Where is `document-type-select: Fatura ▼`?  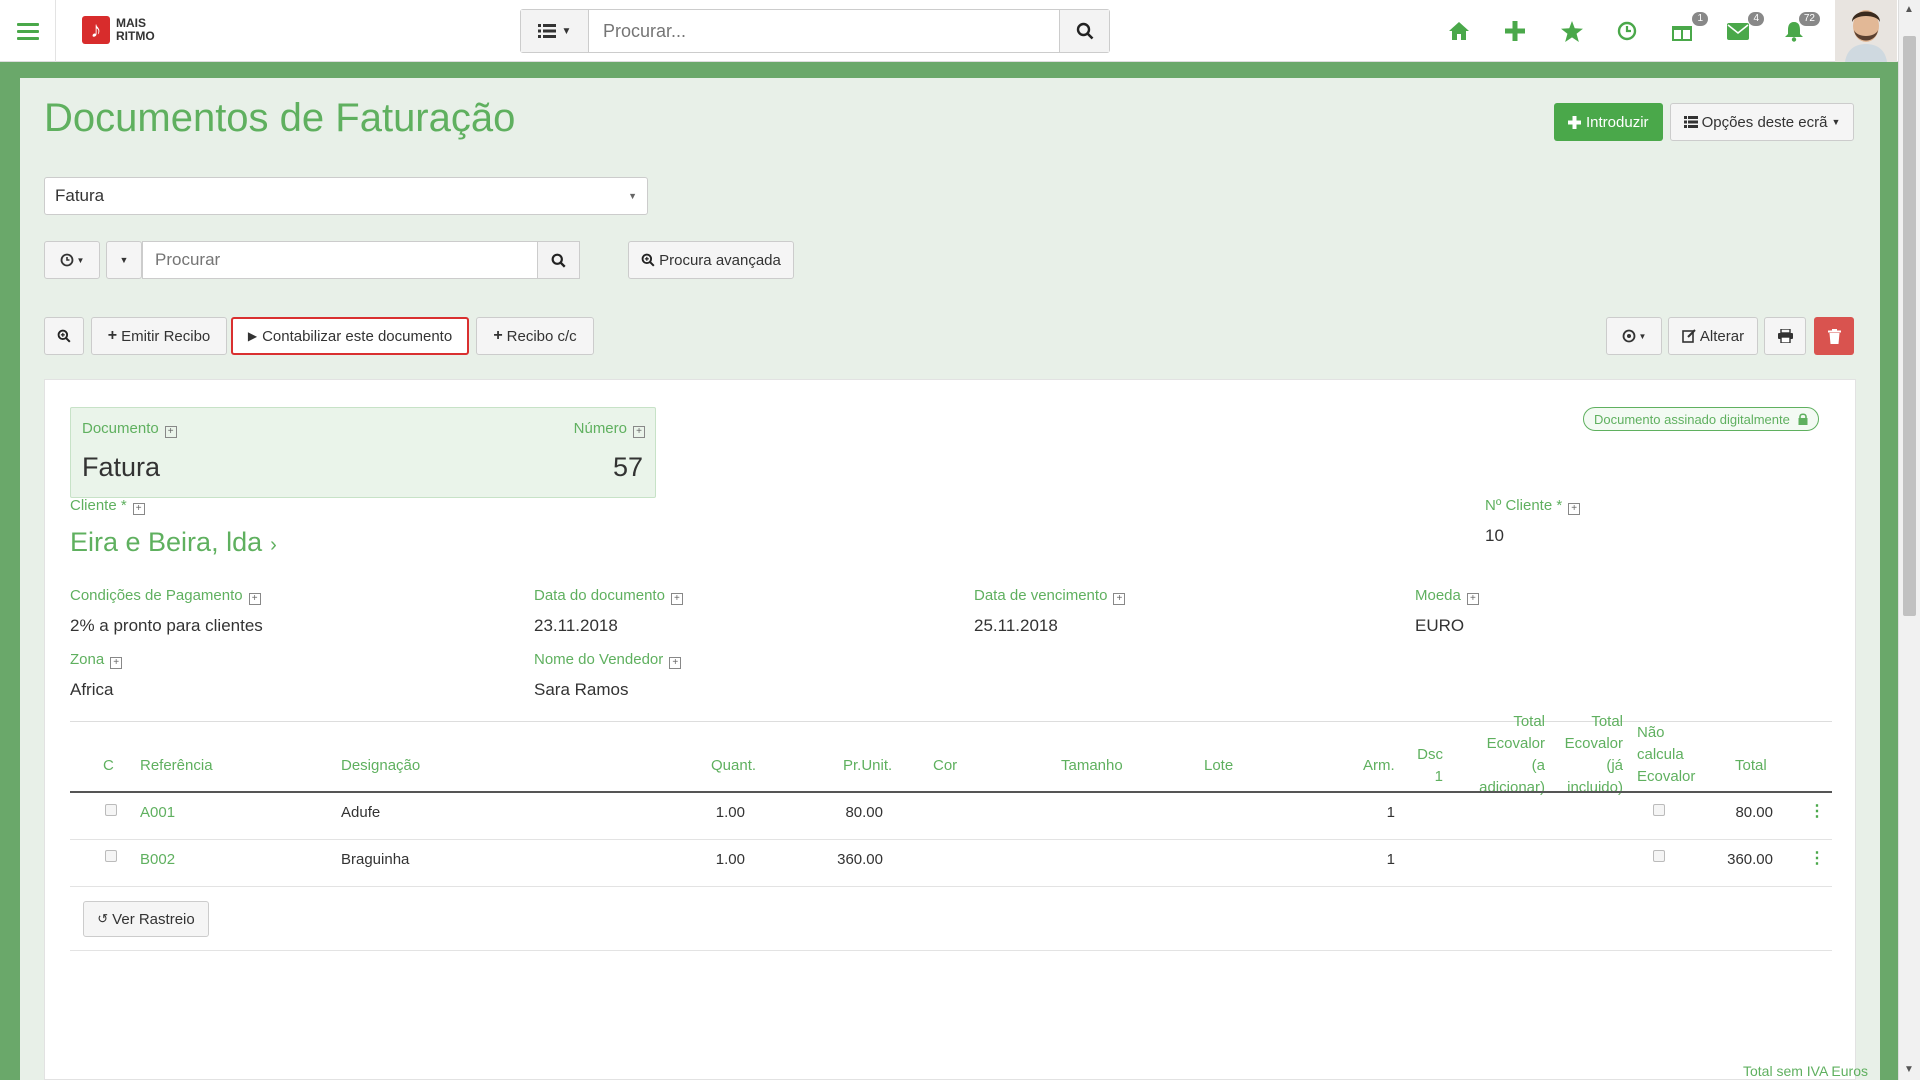
document-type-select: Fatura ▼ is located at coordinates (346, 196).